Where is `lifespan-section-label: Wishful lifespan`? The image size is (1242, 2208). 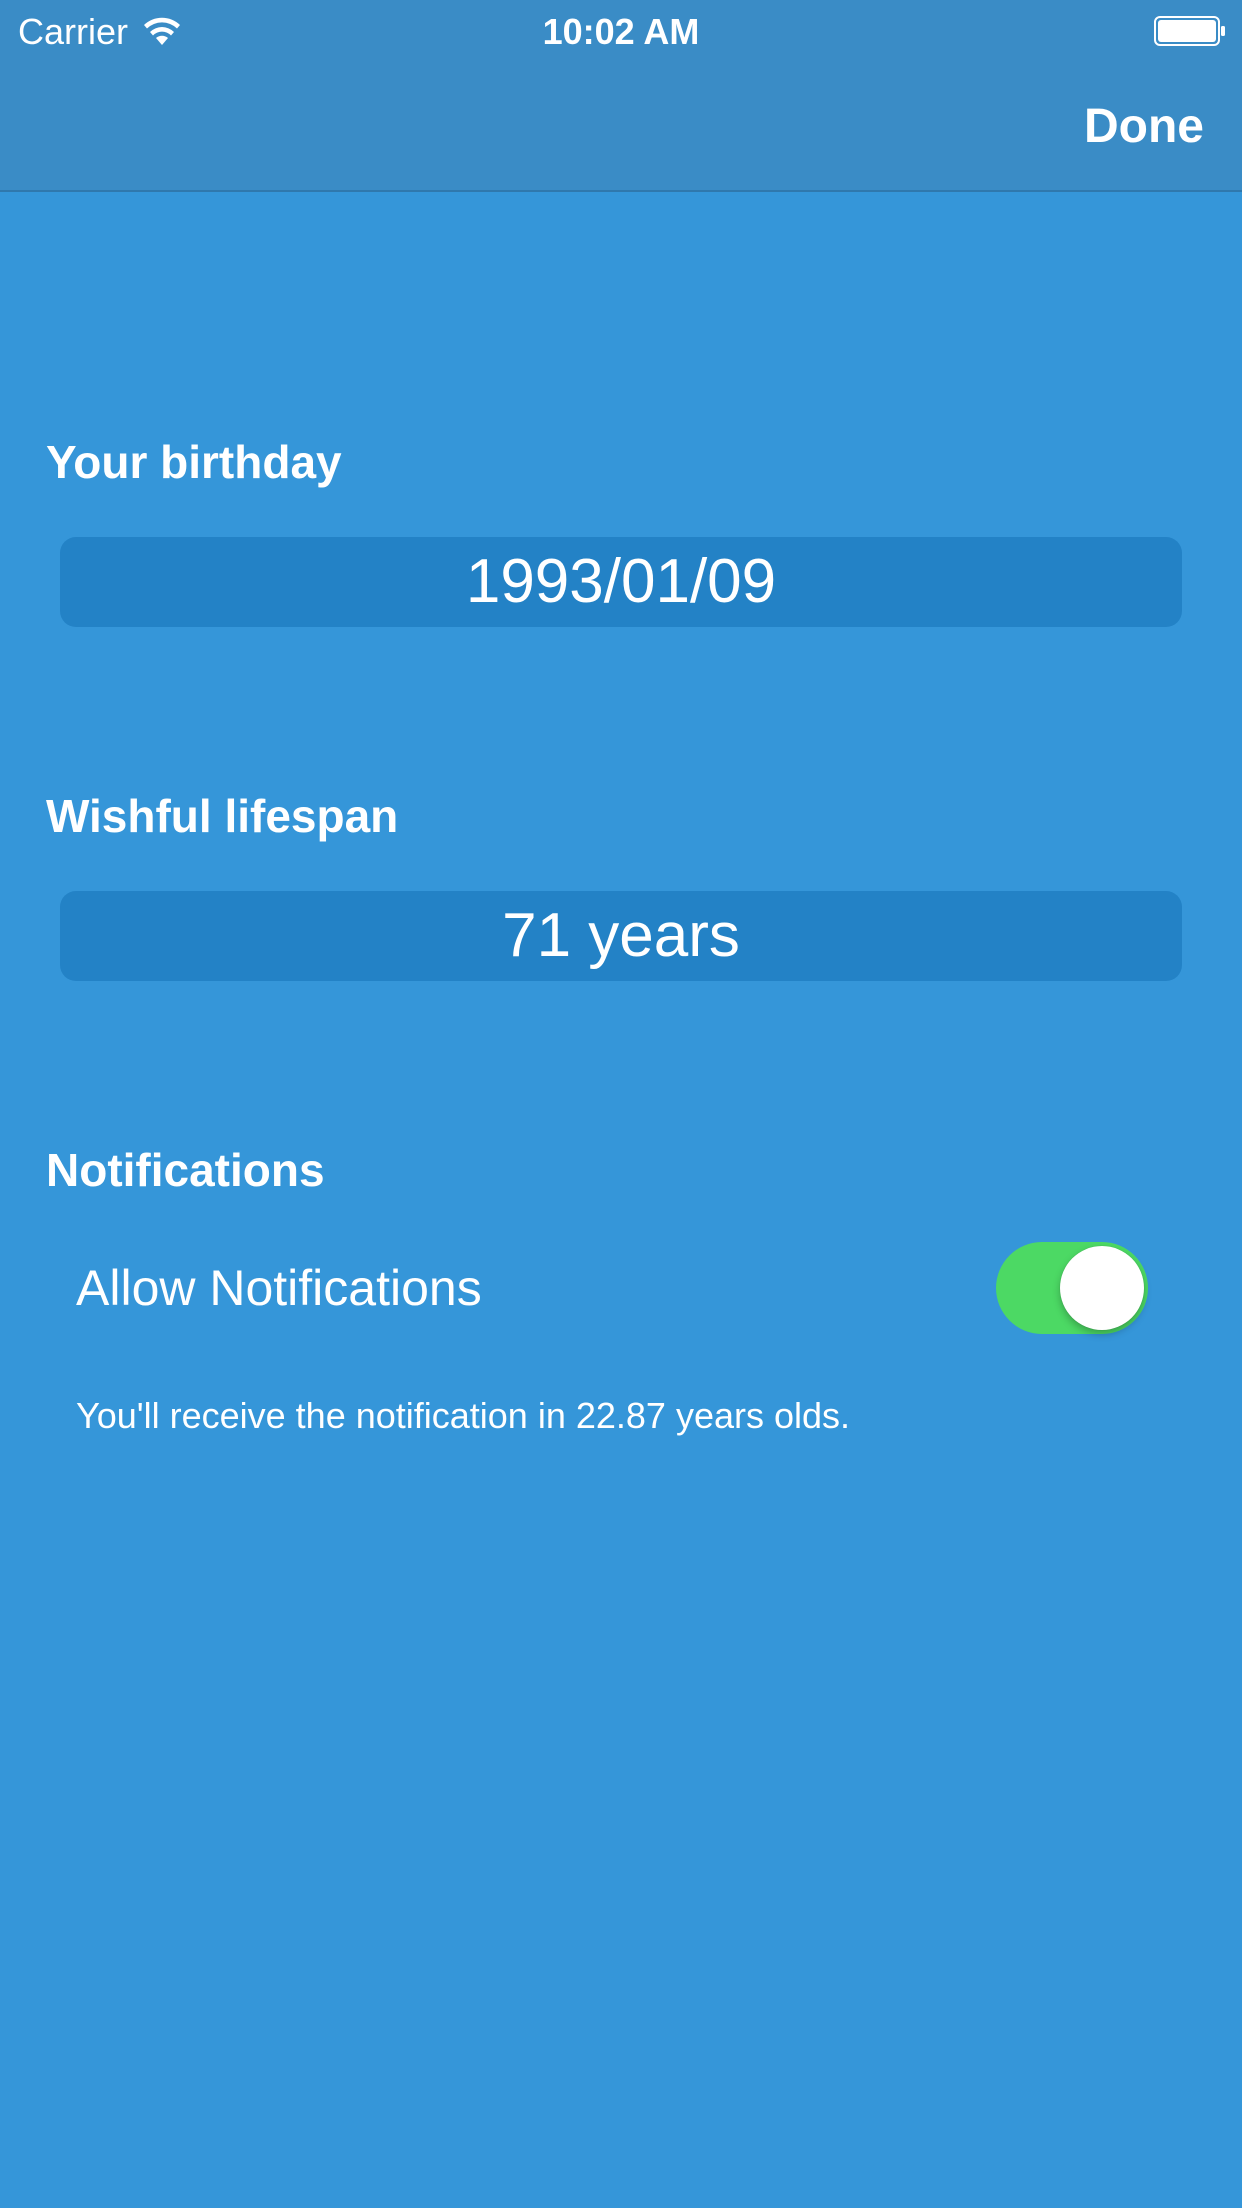 lifespan-section-label: Wishful lifespan is located at coordinates (222, 816).